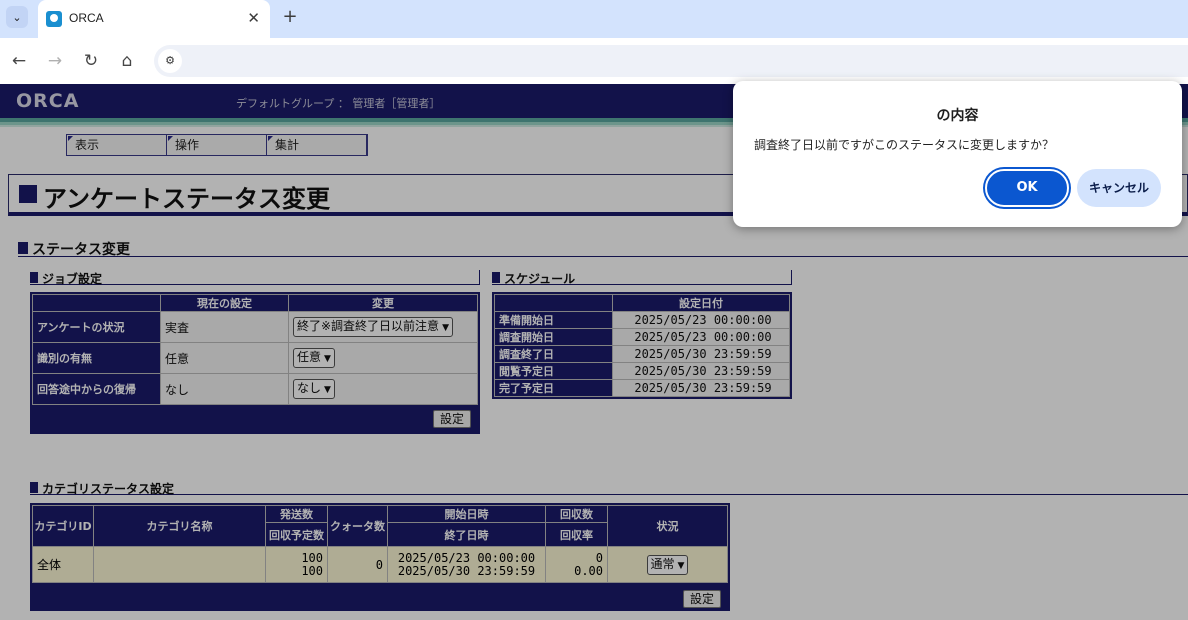  What do you see at coordinates (290, 17) in the screenshot?
I see `new-tab-button: +` at bounding box center [290, 17].